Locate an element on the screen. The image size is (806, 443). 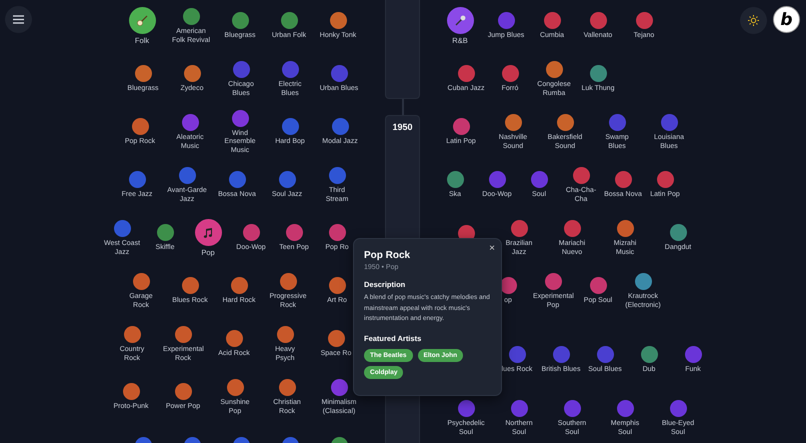
theme-toggle-button is located at coordinates (753, 20).